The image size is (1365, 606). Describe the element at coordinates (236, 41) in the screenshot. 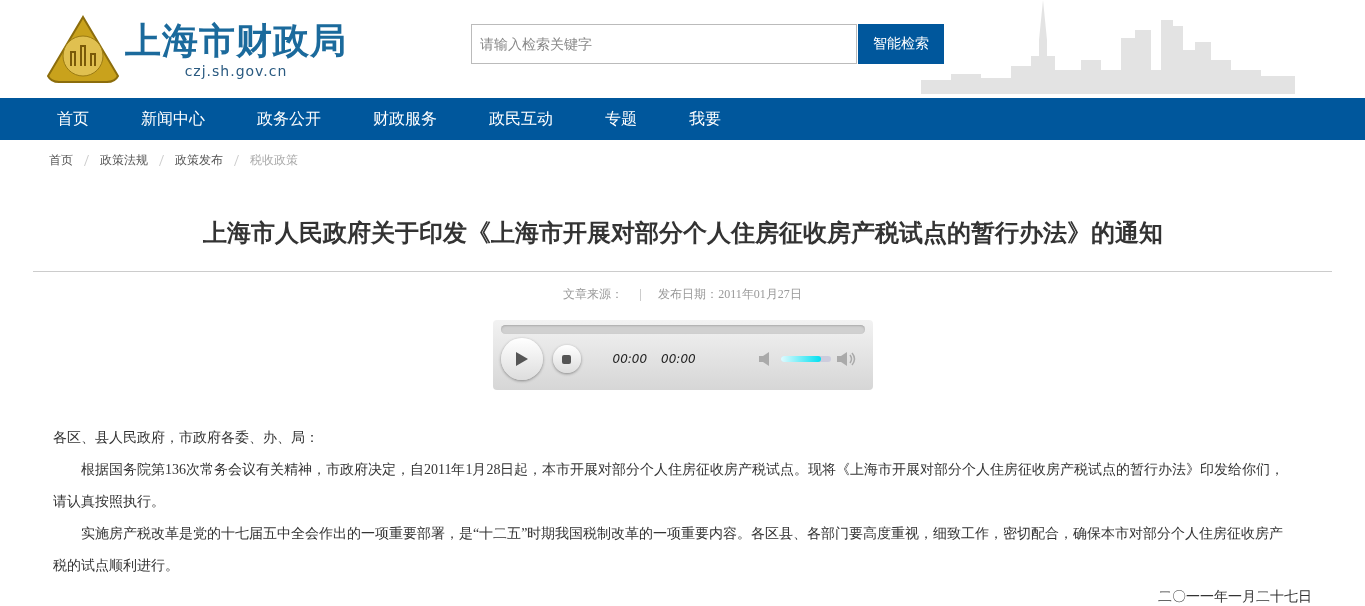

I see `site-title: 上海市财政局` at that location.